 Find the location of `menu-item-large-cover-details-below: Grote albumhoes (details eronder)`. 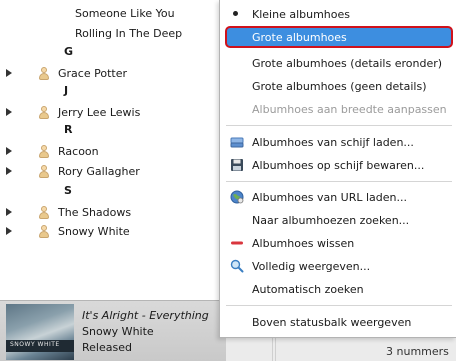

menu-item-large-cover-details-below: Grote albumhoes (details eronder) is located at coordinates (338, 63).